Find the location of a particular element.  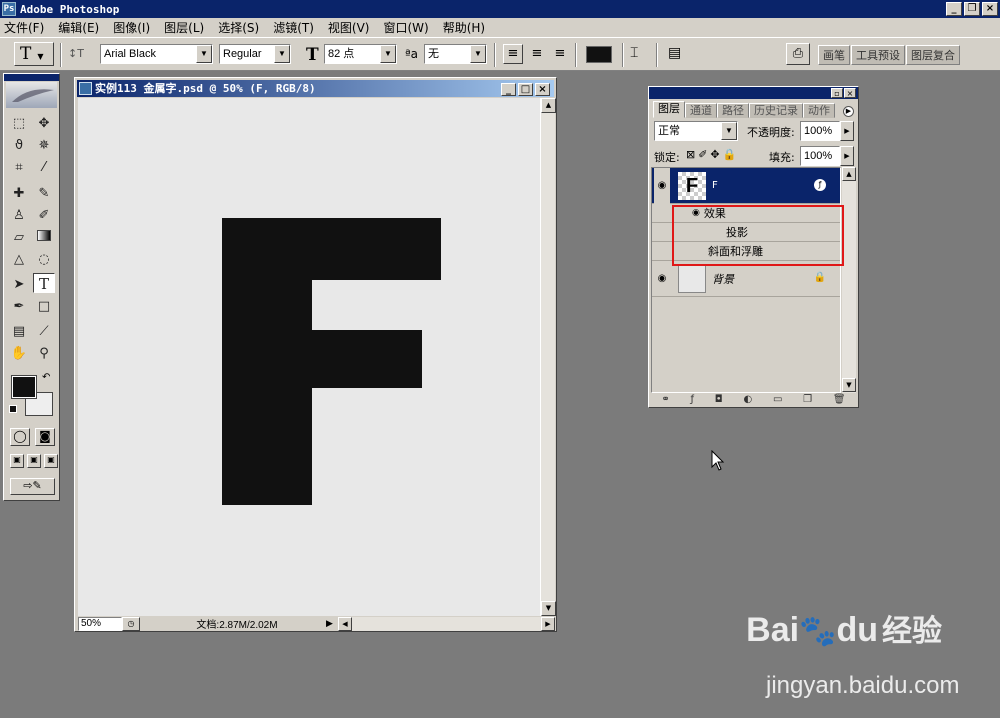

tab-brushes: 画笔 is located at coordinates (834, 55).